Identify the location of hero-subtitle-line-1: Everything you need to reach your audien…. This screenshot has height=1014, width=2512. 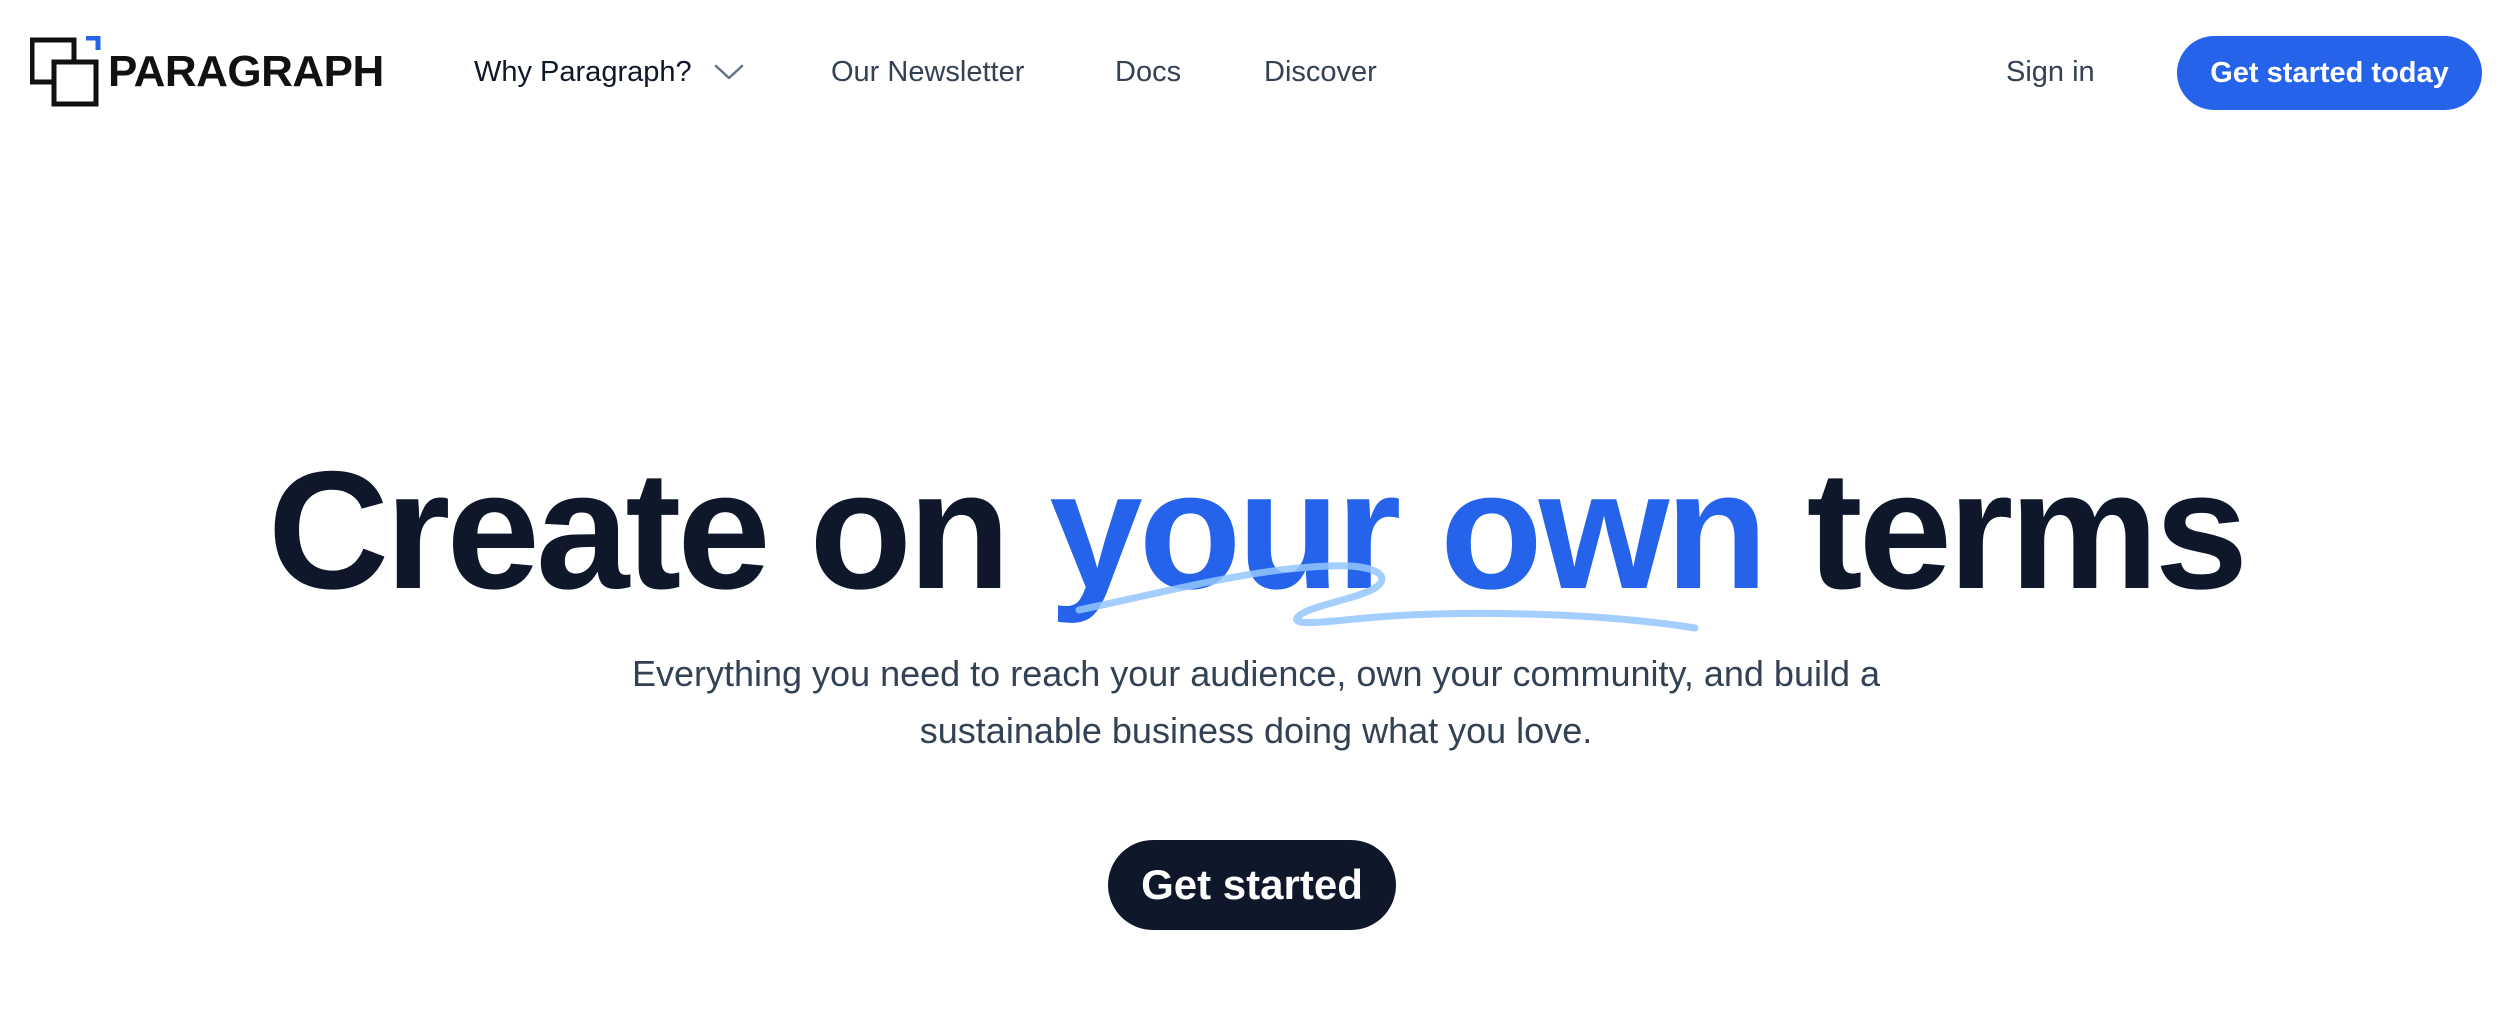
(1256, 673).